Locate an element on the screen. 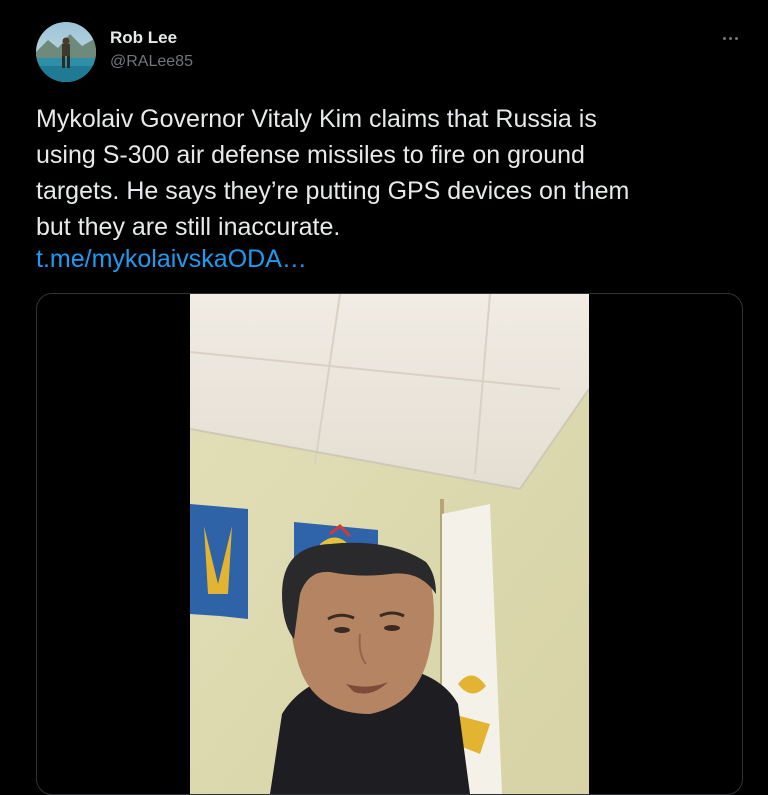  more-options-button is located at coordinates (730, 38).